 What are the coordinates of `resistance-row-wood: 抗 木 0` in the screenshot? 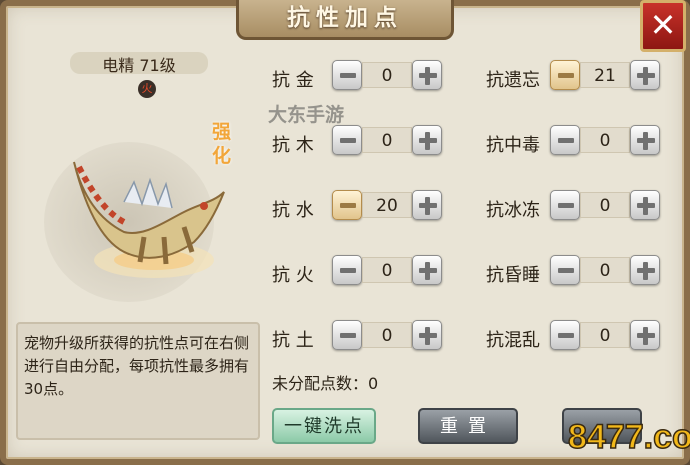 It's located at (362, 142).